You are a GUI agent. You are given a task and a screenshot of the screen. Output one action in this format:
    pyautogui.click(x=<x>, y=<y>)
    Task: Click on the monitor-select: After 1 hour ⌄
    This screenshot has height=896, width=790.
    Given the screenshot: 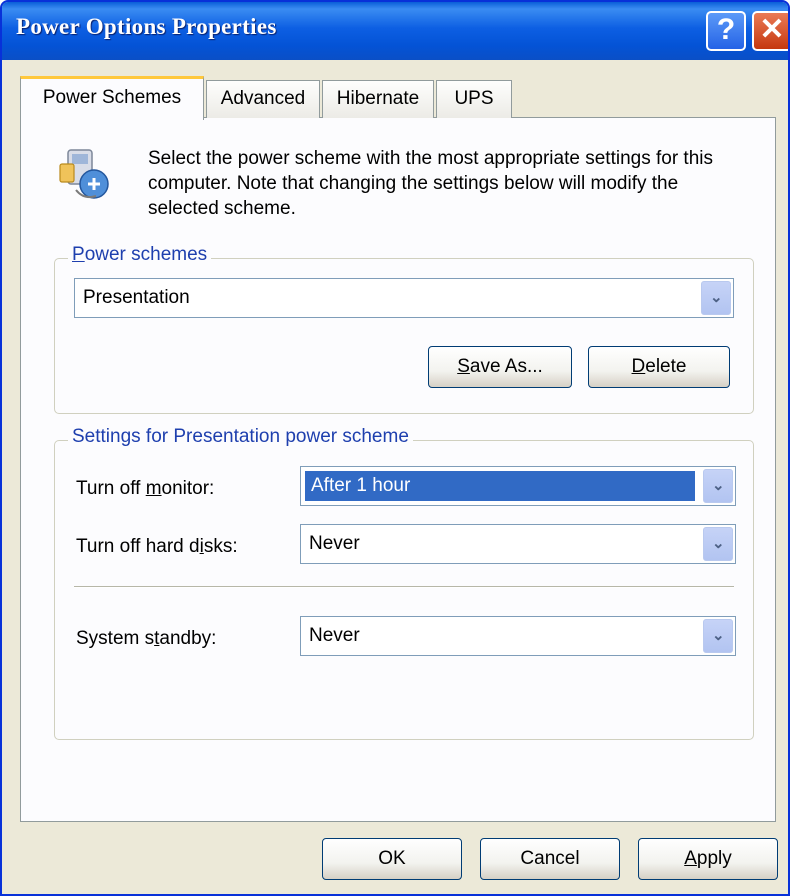 What is the action you would take?
    pyautogui.click(x=518, y=486)
    